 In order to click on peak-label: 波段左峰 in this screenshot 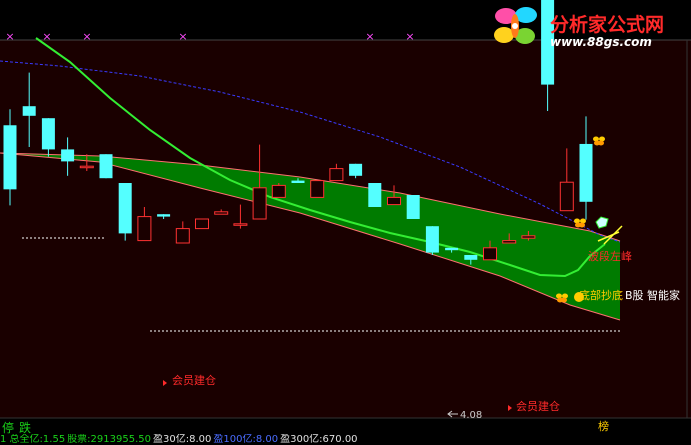, I will do `click(610, 256)`.